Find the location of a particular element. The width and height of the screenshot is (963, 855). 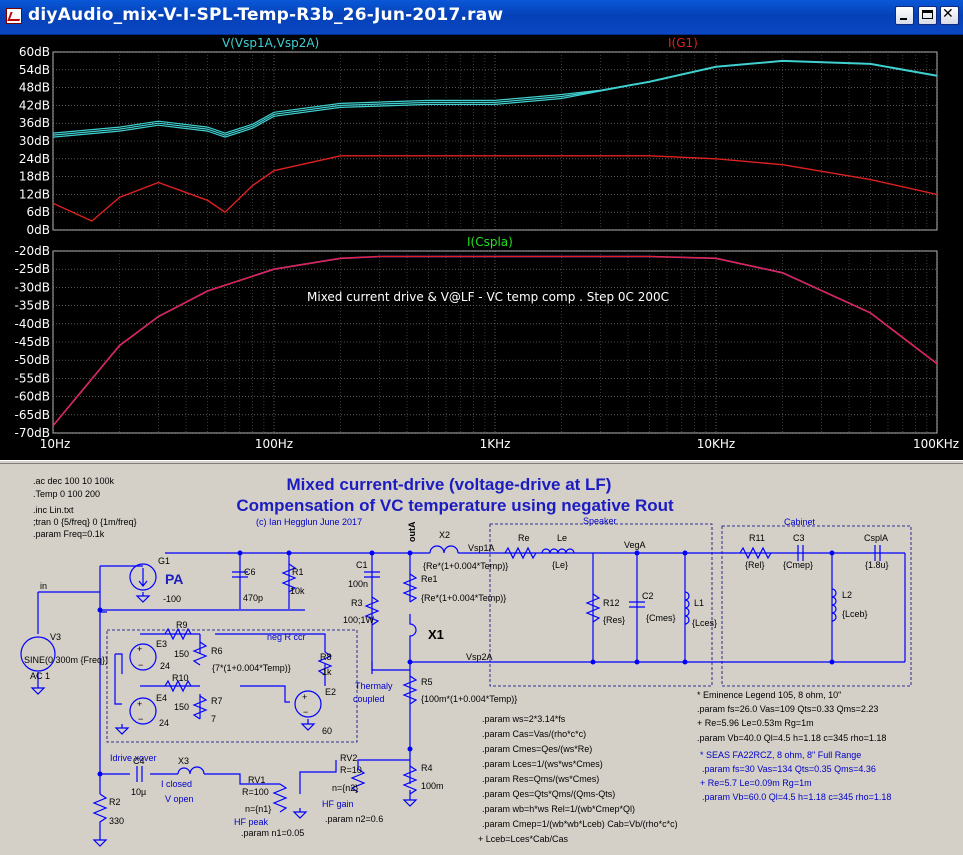

svg-text: V3 is located at coordinates (55, 637).